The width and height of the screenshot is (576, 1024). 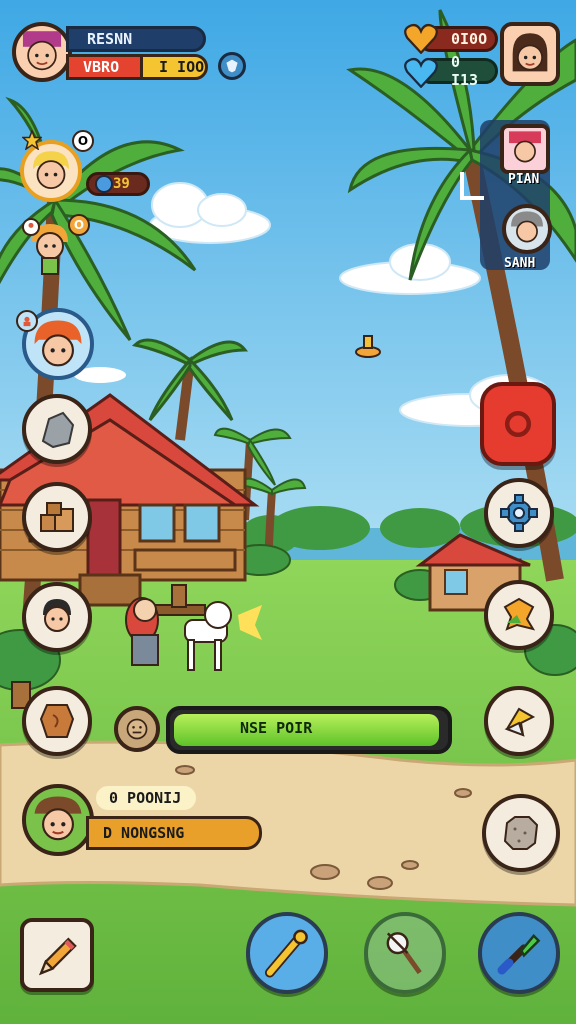 I want to click on player-portrait-icon, so click(x=42, y=51).